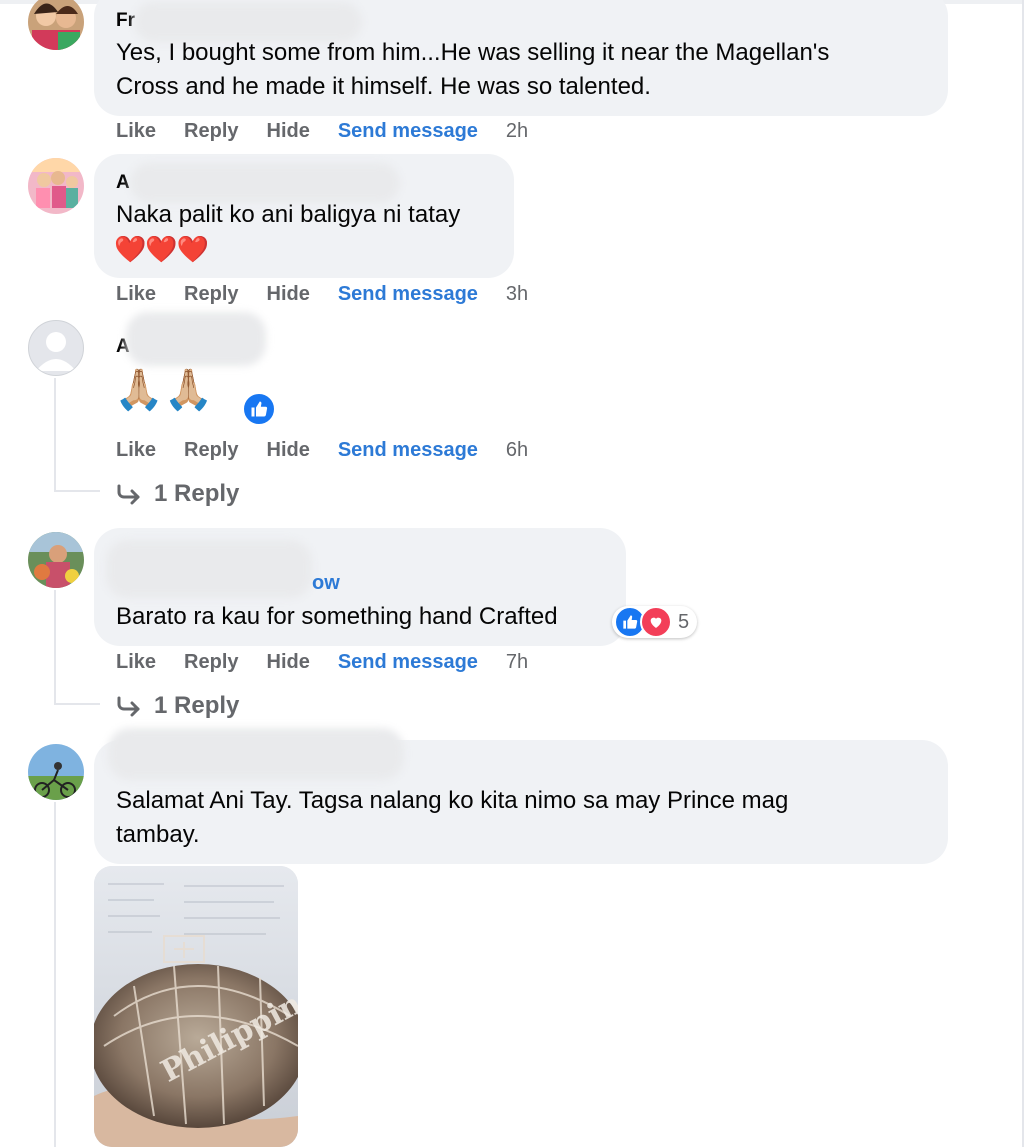 The height and width of the screenshot is (1147, 1024). What do you see at coordinates (517, 662) in the screenshot?
I see `timestamp: 7h` at bounding box center [517, 662].